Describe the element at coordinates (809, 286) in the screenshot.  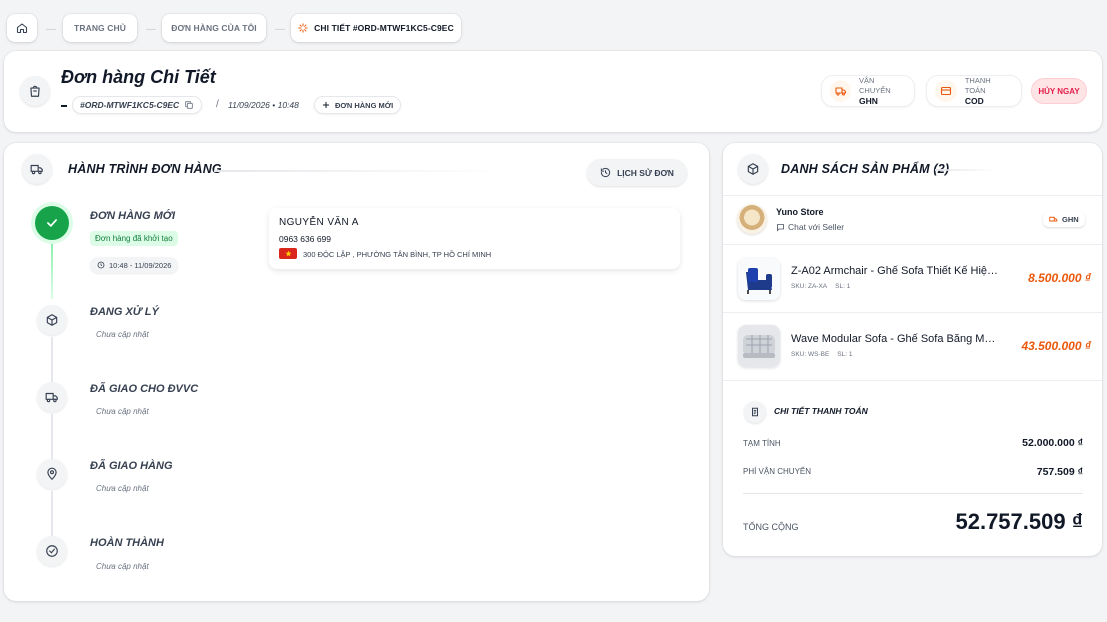
I see `product-sku: SKU: ZA-XA` at that location.